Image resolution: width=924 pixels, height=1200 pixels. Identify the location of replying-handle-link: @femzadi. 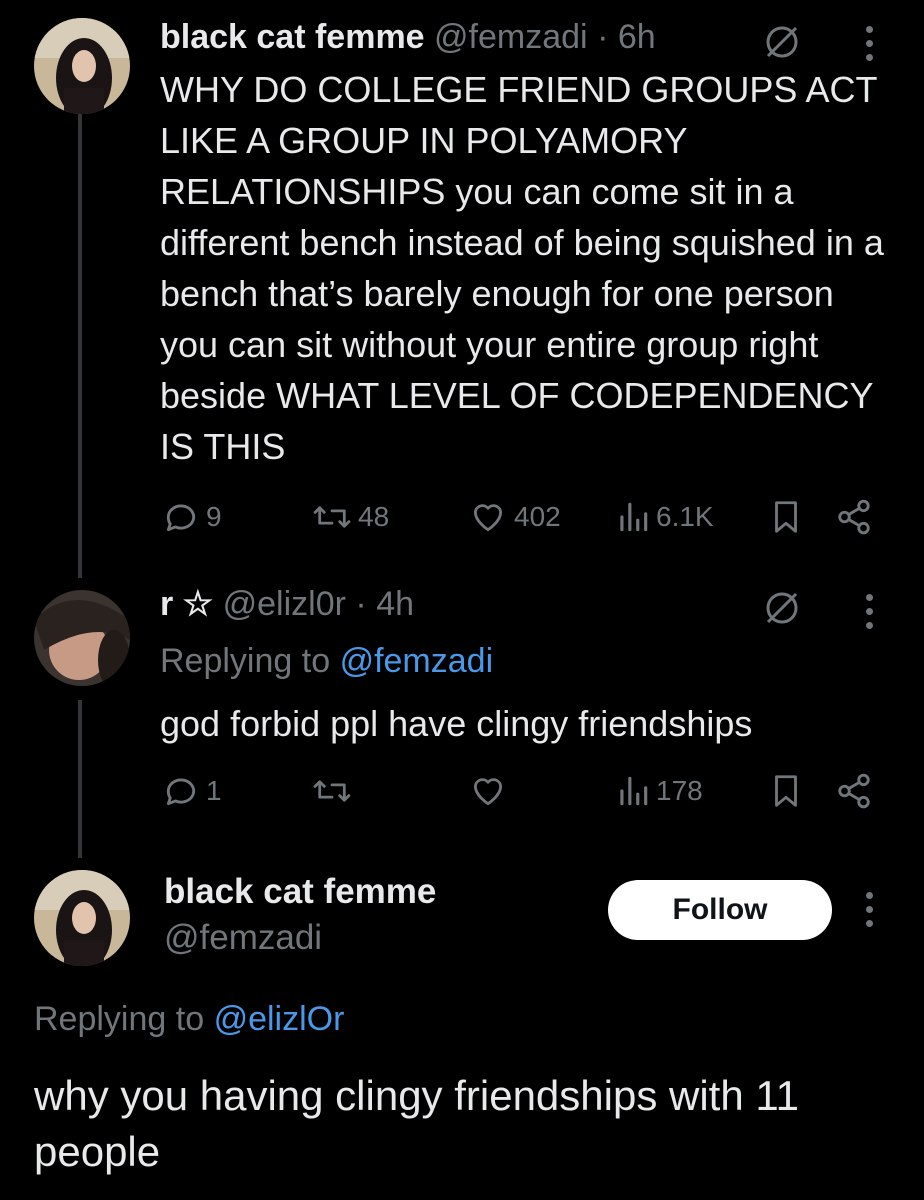
(417, 661).